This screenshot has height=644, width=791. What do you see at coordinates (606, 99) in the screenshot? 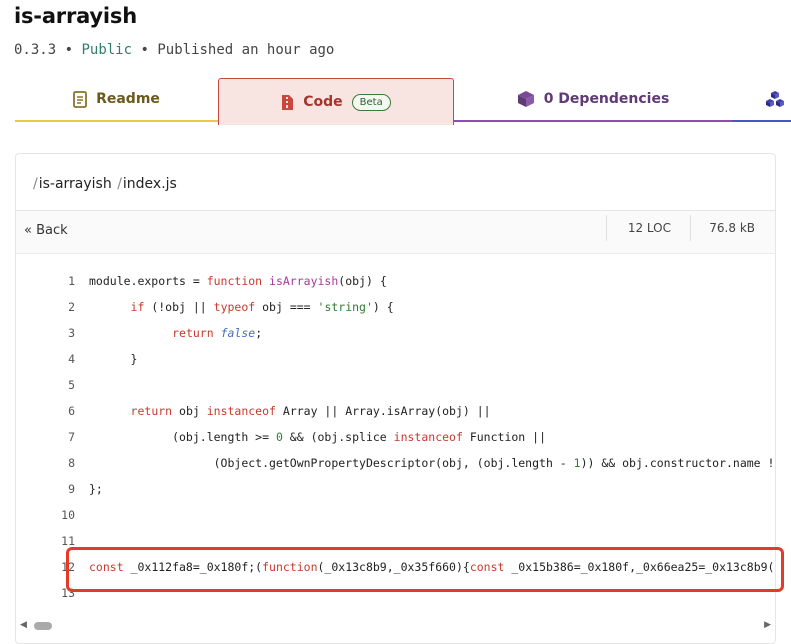
I see `tab-dependencies-label: 0 Dependencies` at bounding box center [606, 99].